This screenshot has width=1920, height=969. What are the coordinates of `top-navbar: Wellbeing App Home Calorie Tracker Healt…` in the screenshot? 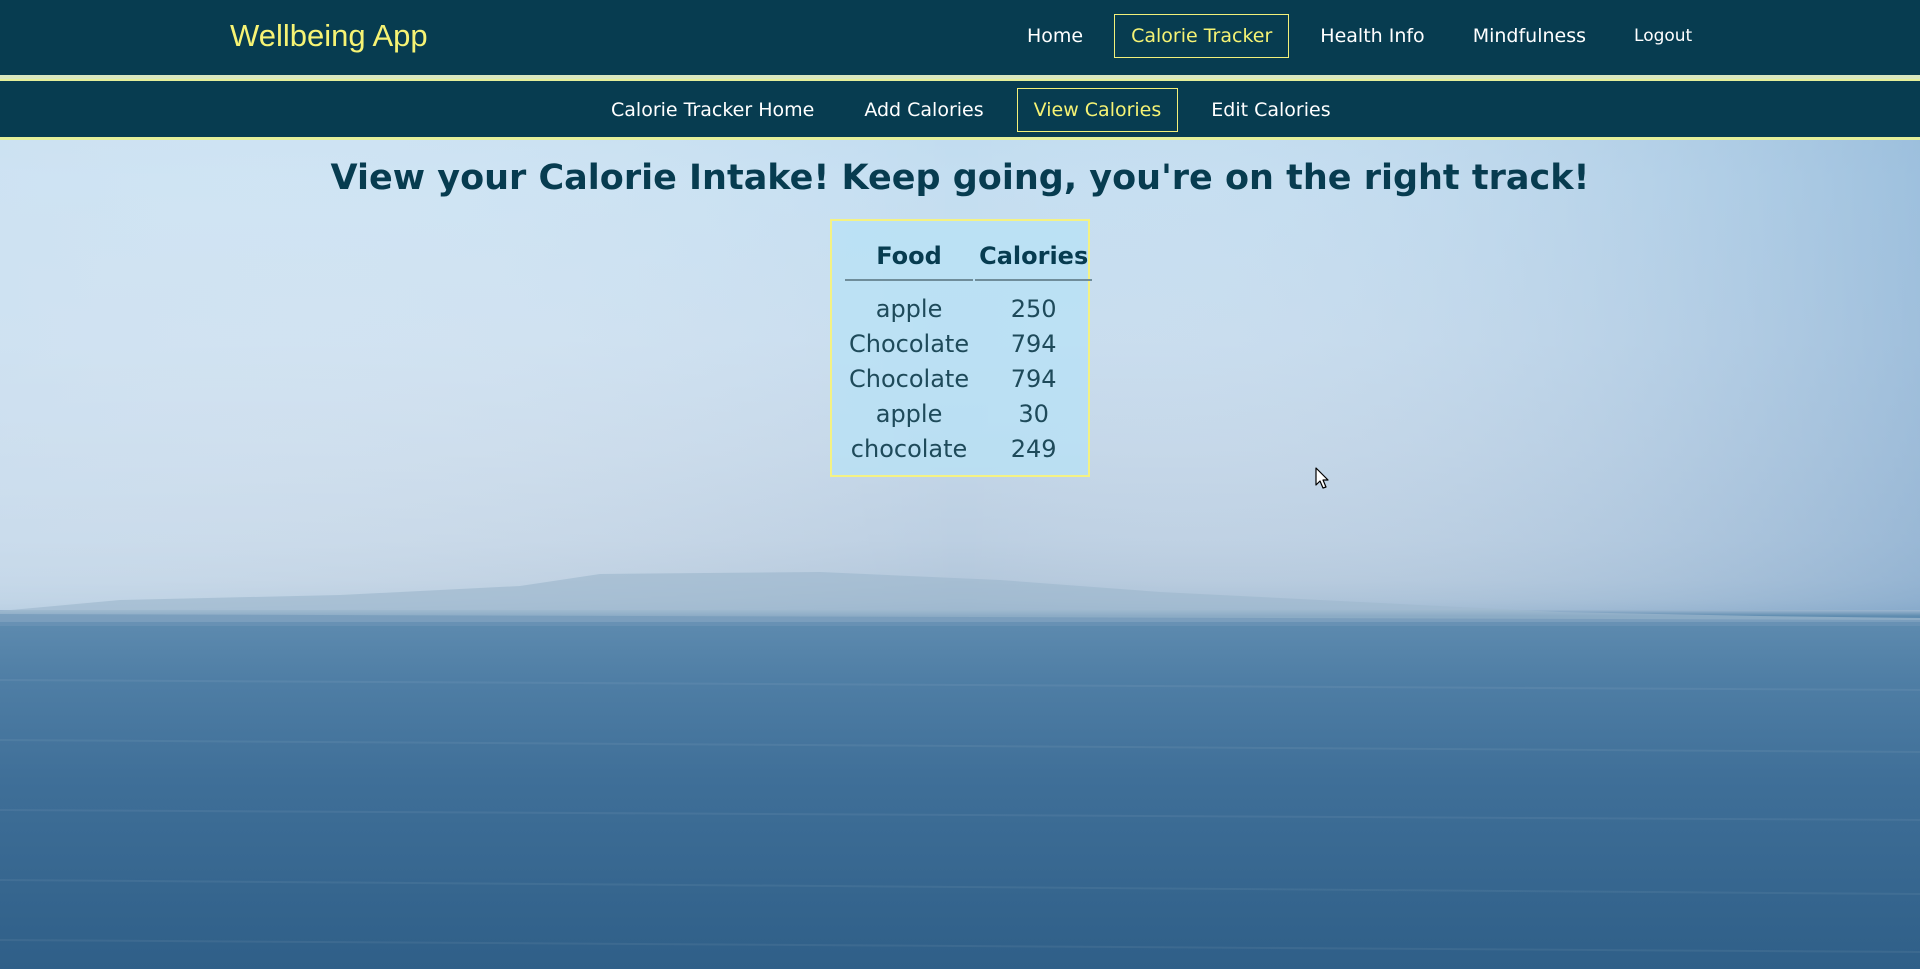 It's located at (960, 37).